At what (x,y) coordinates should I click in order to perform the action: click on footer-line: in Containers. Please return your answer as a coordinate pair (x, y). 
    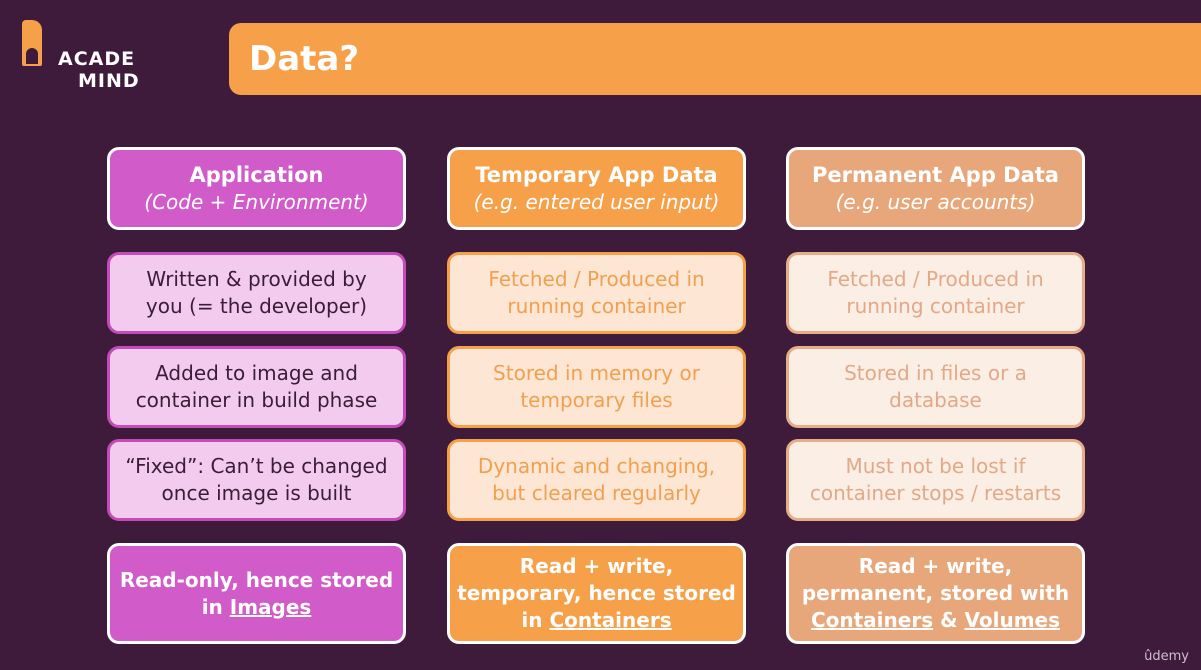
    Looking at the image, I should click on (596, 620).